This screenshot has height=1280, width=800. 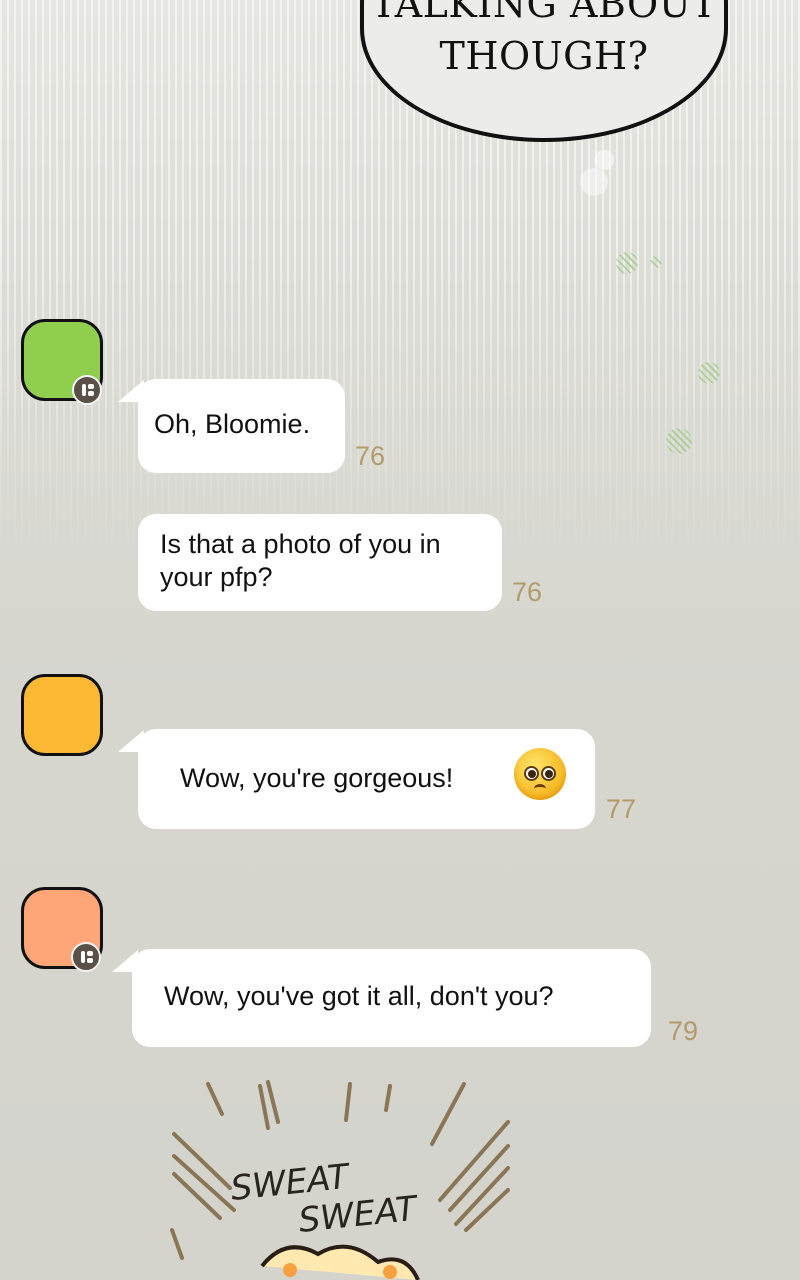 I want to click on message-text: Wow, you've got it all, don't you?, so click(x=359, y=996).